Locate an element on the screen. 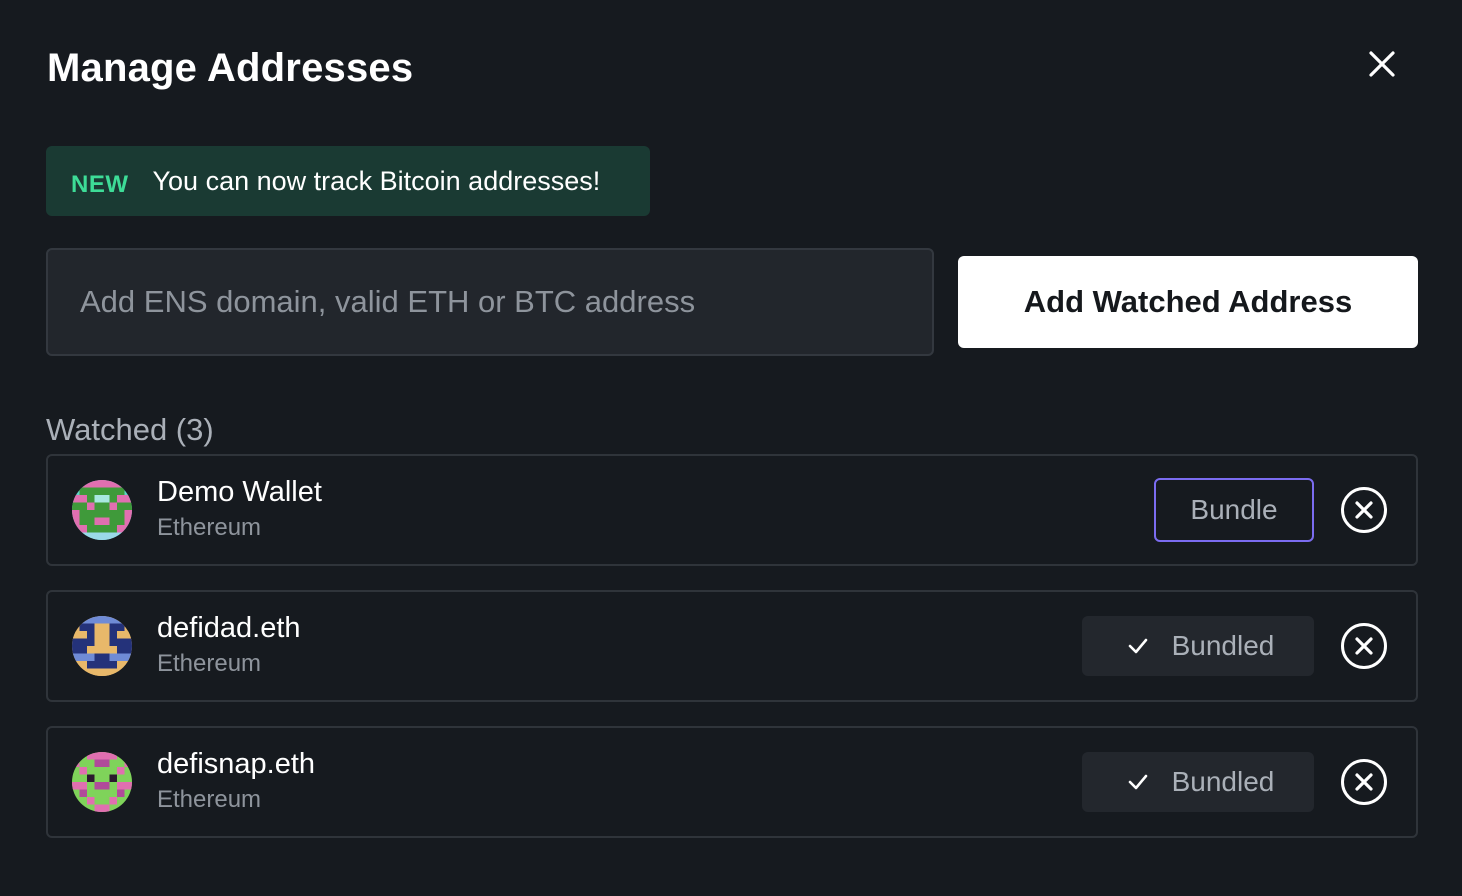 Image resolution: width=1462 pixels, height=896 pixels. close-icon is located at coordinates (1382, 64).